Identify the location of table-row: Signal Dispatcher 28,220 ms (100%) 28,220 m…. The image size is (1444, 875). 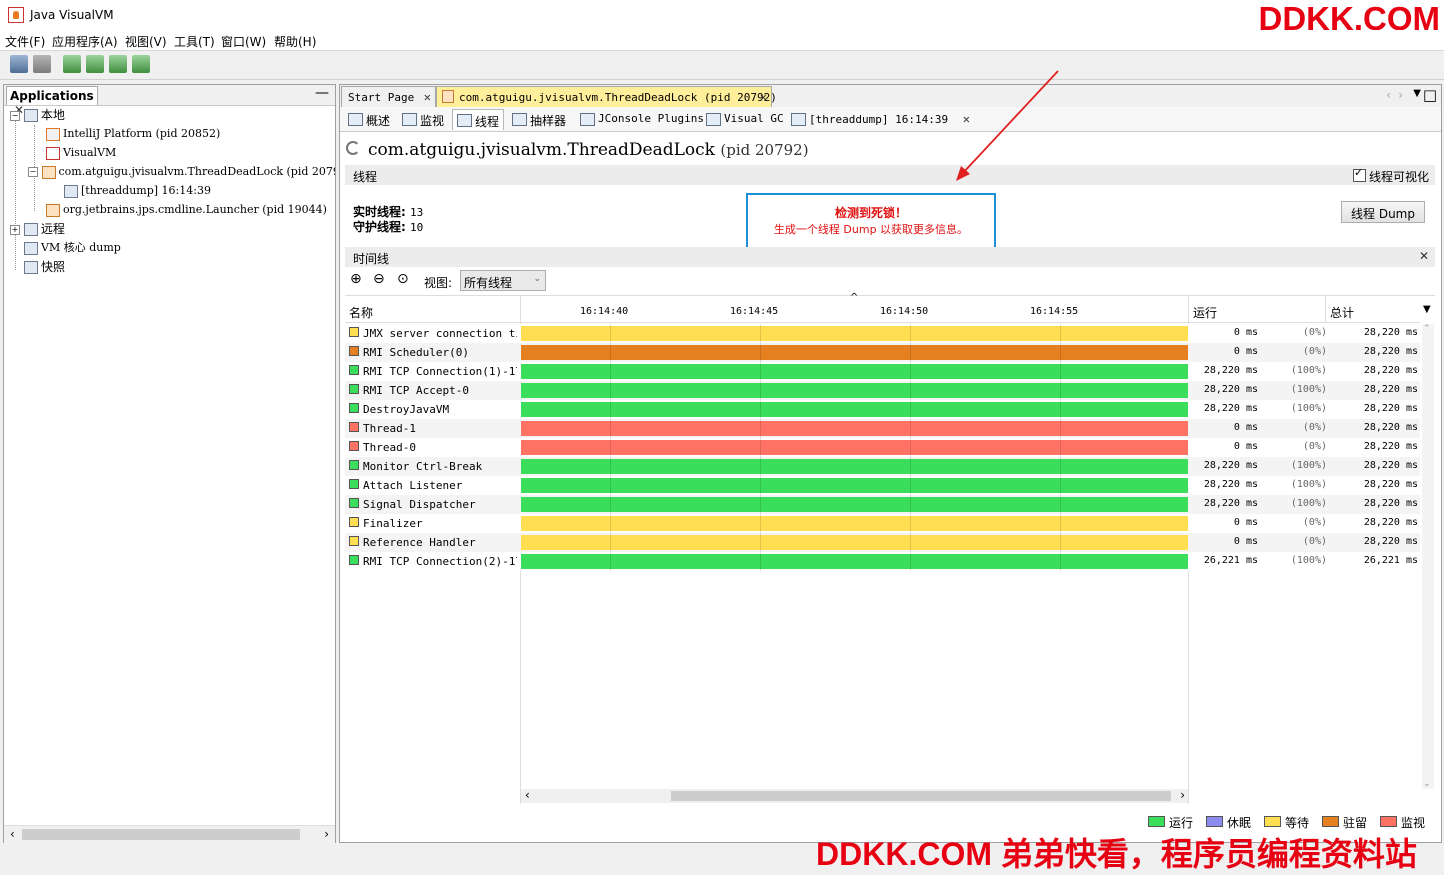
(882, 504).